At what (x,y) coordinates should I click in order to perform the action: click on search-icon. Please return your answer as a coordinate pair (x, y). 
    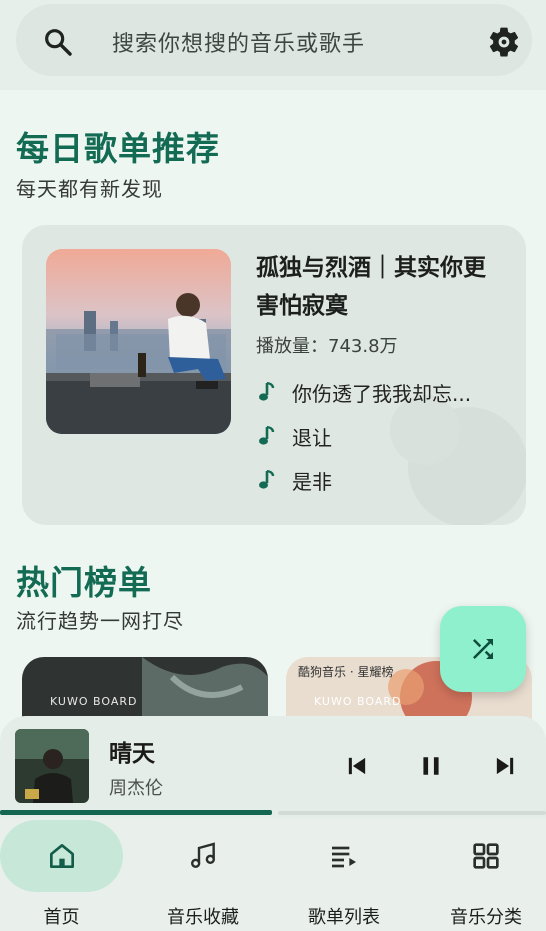
    Looking at the image, I should click on (58, 42).